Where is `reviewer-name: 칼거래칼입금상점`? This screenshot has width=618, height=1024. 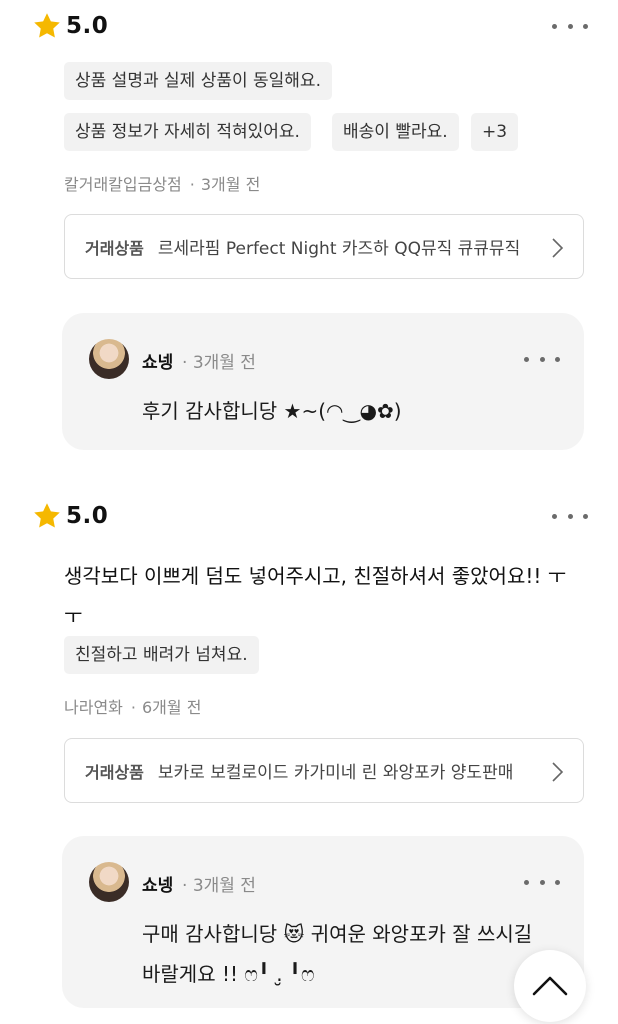 reviewer-name: 칼거래칼입금상점 is located at coordinates (123, 184).